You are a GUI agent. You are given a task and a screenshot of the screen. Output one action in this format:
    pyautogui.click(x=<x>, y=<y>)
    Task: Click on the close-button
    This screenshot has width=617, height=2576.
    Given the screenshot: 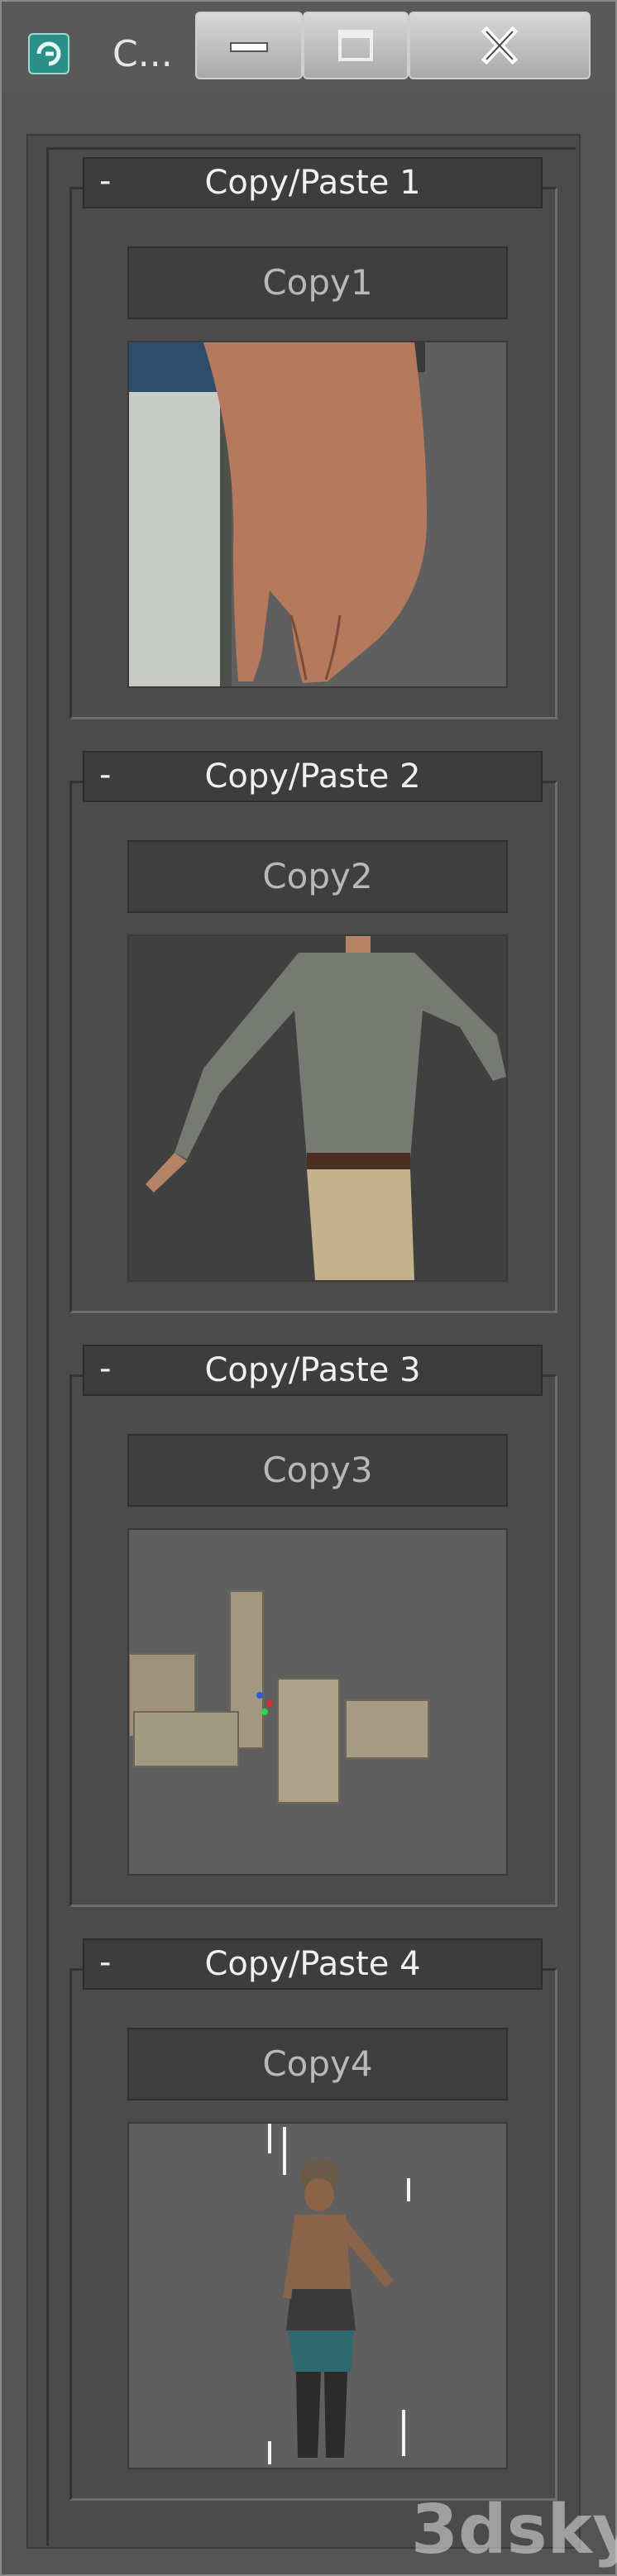 What is the action you would take?
    pyautogui.click(x=500, y=46)
    